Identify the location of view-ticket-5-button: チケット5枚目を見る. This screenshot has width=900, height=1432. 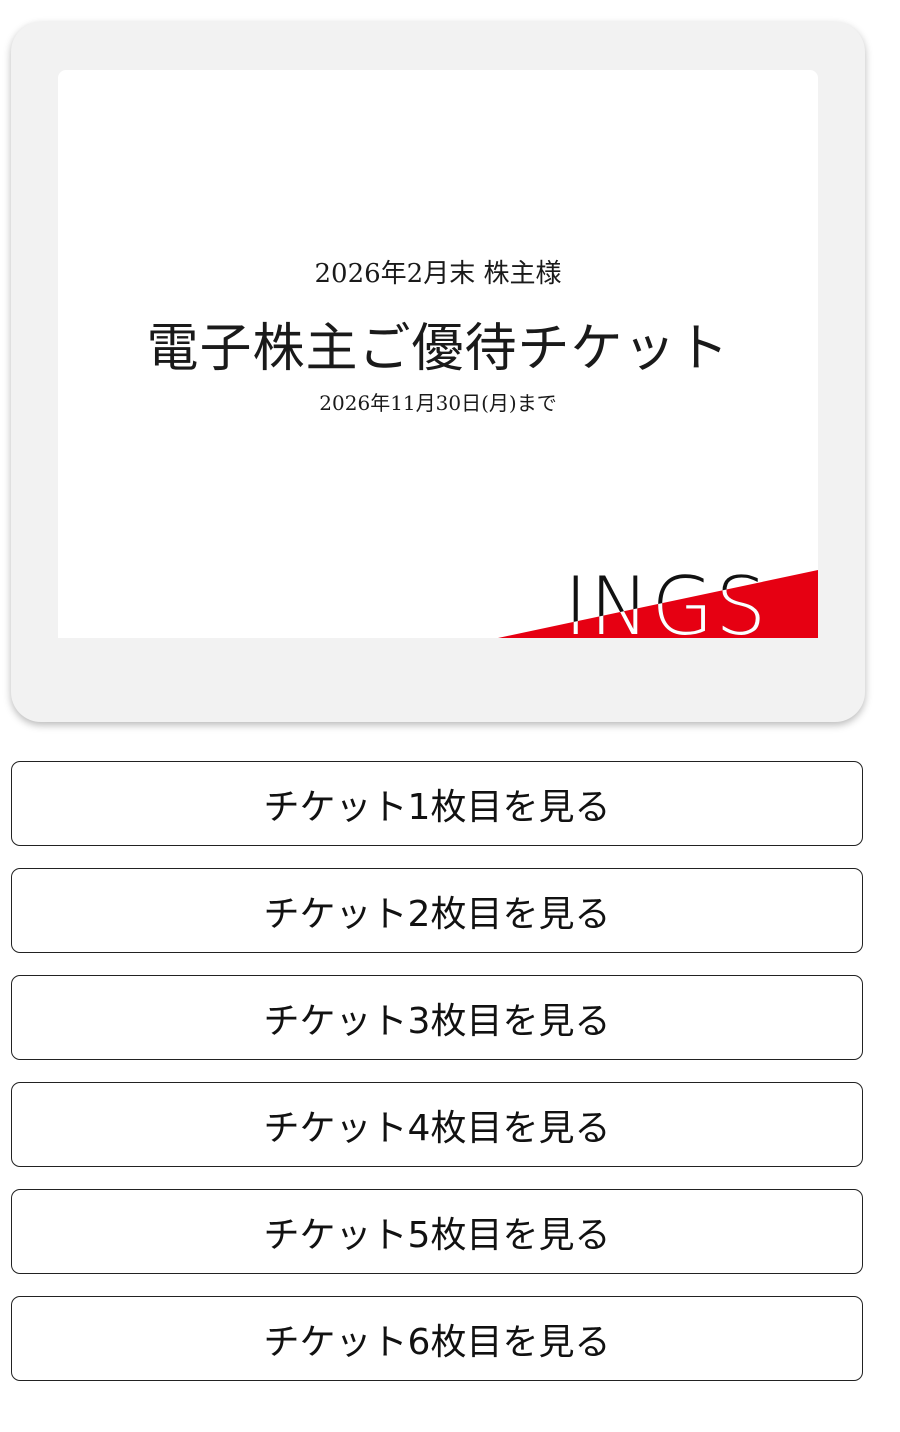
(437, 1231).